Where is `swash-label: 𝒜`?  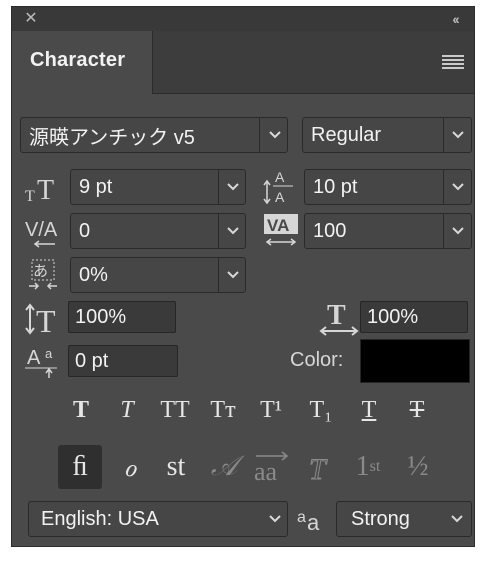
swash-label: 𝒜 is located at coordinates (224, 466).